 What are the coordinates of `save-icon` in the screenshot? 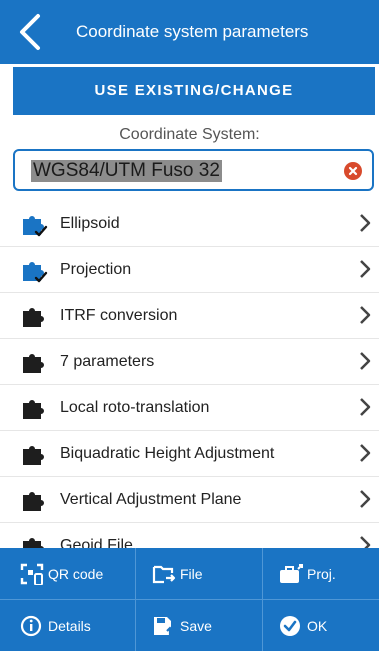 It's located at (164, 626).